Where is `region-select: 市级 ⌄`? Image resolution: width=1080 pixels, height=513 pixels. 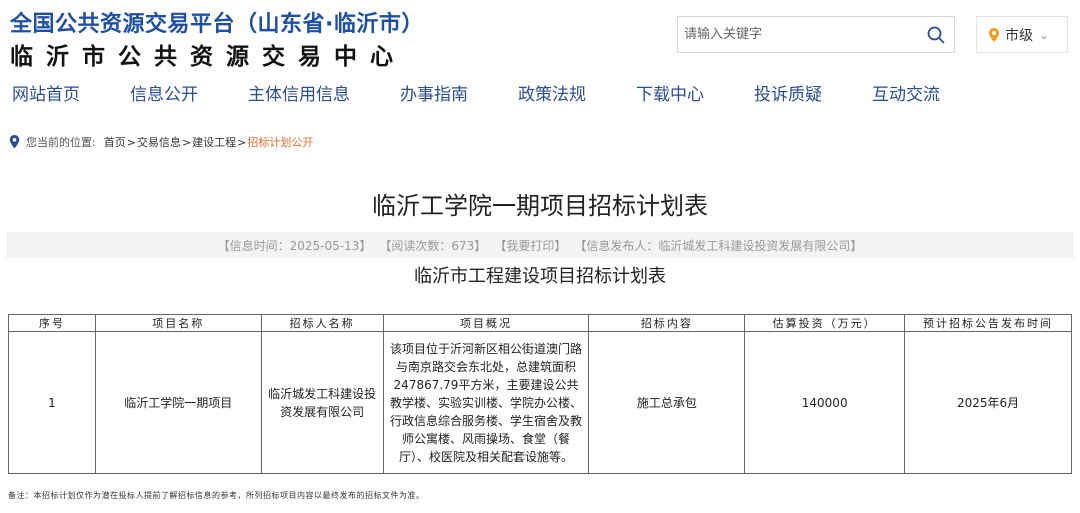 region-select: 市级 ⌄ is located at coordinates (1022, 34).